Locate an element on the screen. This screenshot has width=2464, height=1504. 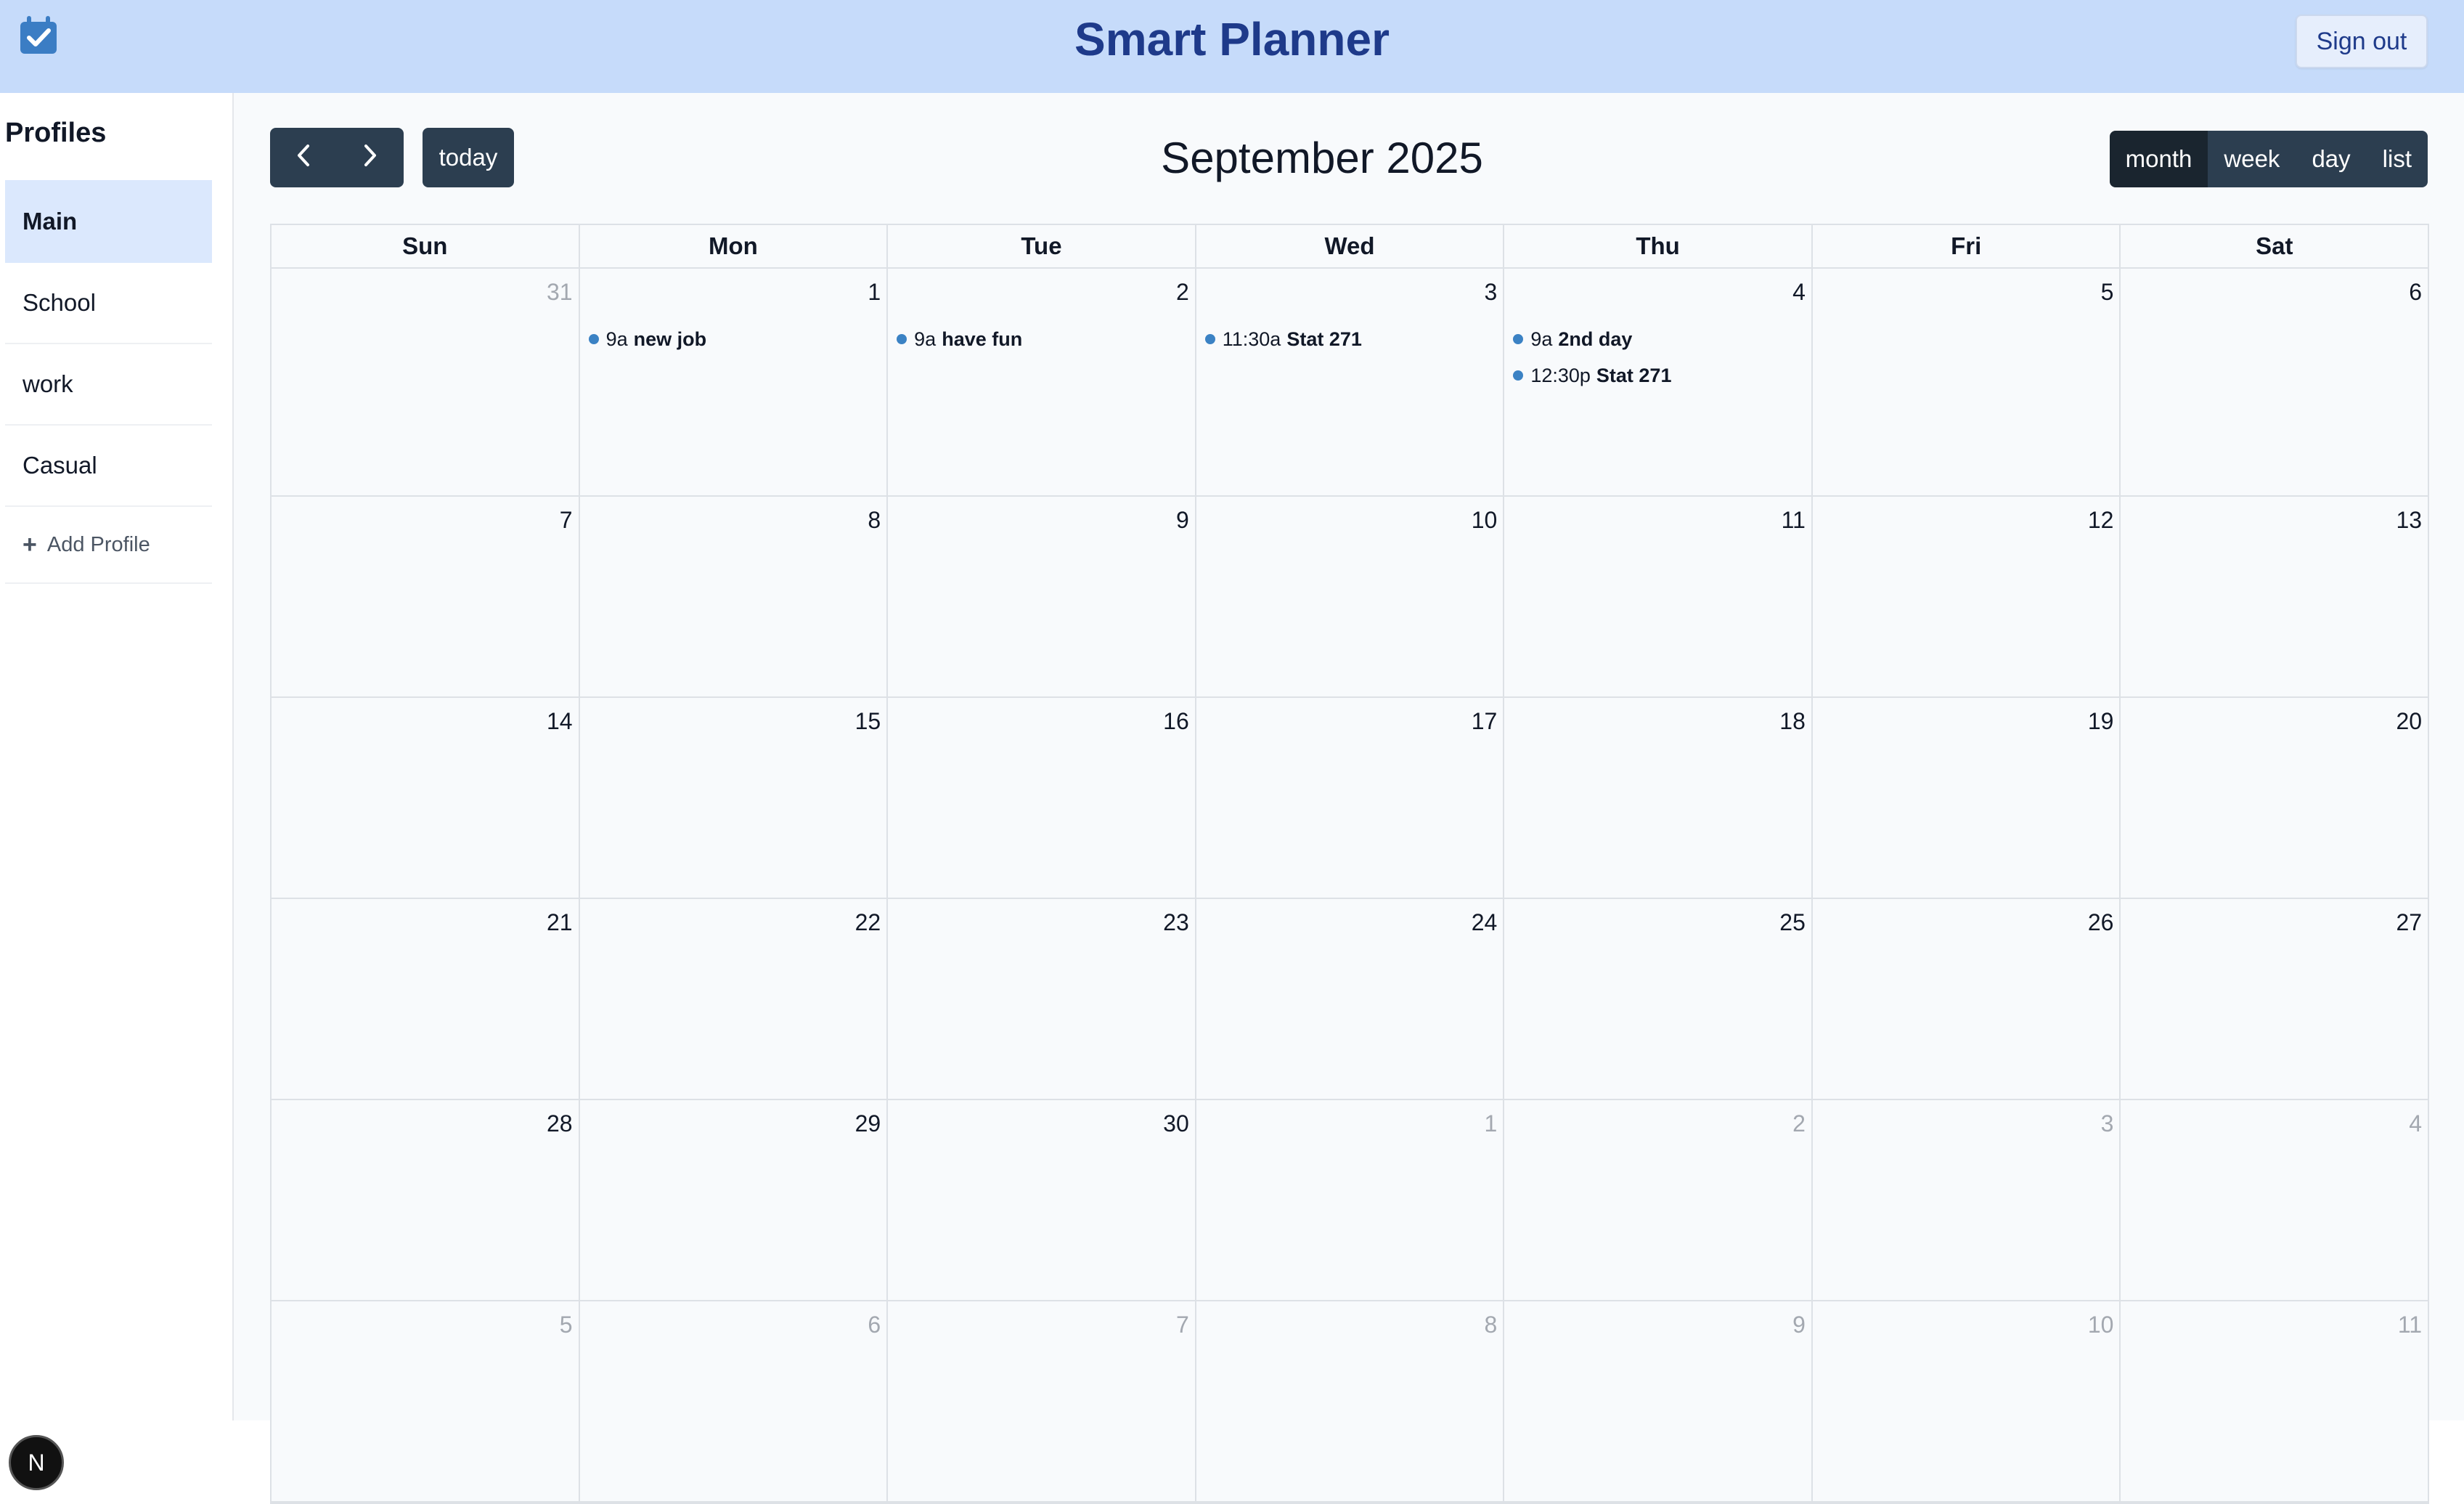
calendar-event: 9a 2nd day is located at coordinates (1660, 339).